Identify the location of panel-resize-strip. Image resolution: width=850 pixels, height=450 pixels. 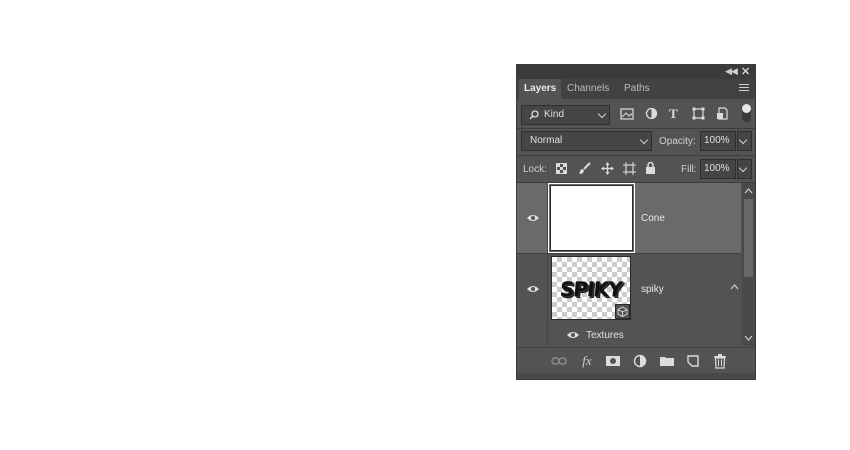
(636, 376).